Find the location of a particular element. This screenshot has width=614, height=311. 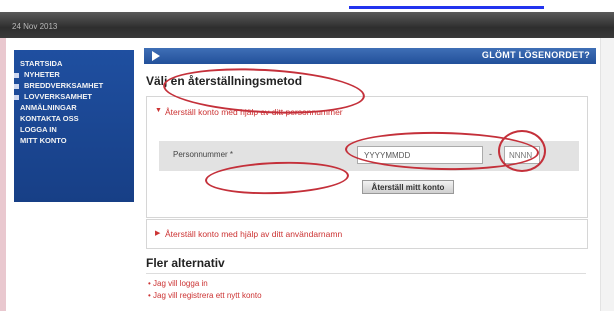

arrow-icon is located at coordinates (156, 56).